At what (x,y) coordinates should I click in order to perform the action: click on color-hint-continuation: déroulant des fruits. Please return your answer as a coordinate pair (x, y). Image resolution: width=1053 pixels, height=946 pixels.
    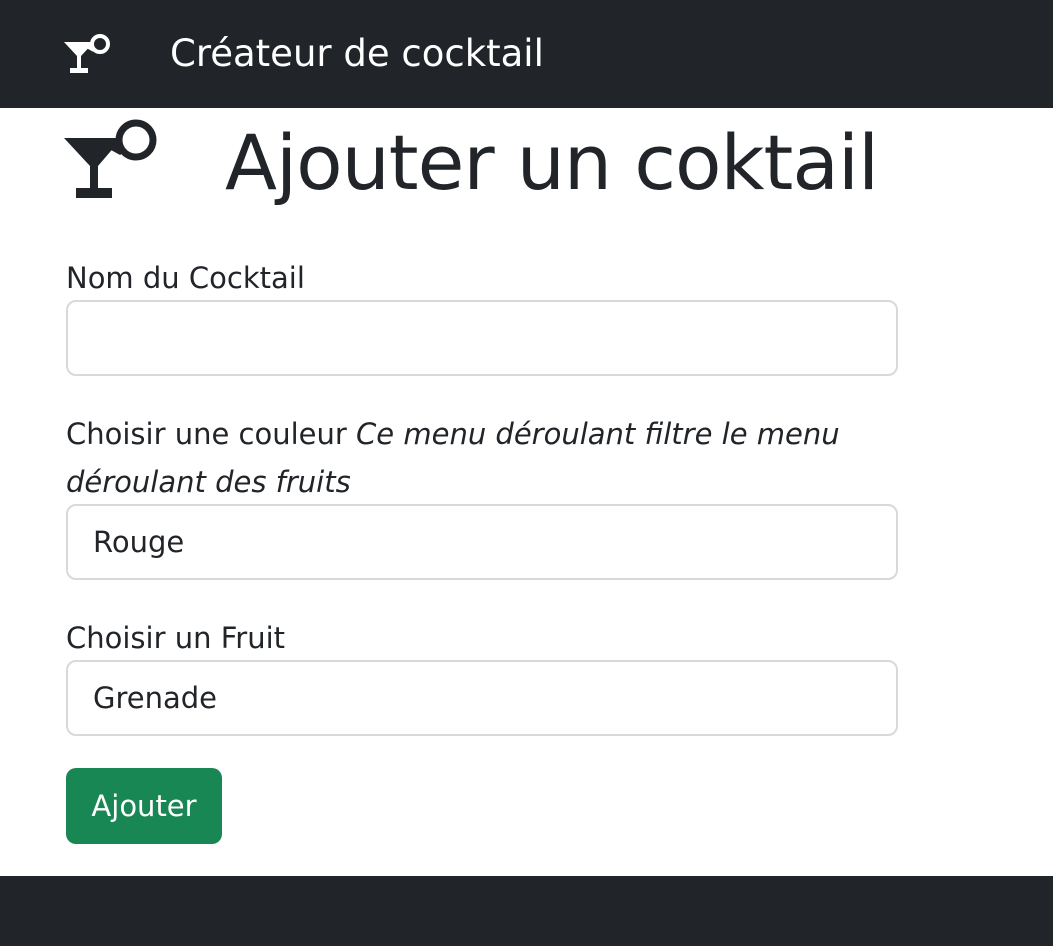
    Looking at the image, I should click on (208, 482).